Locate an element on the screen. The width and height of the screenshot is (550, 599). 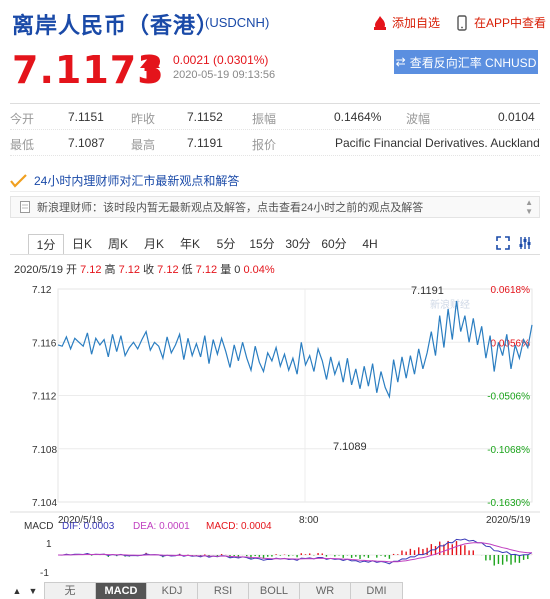
open-app-label: 在APP中查看 is located at coordinates (510, 23).